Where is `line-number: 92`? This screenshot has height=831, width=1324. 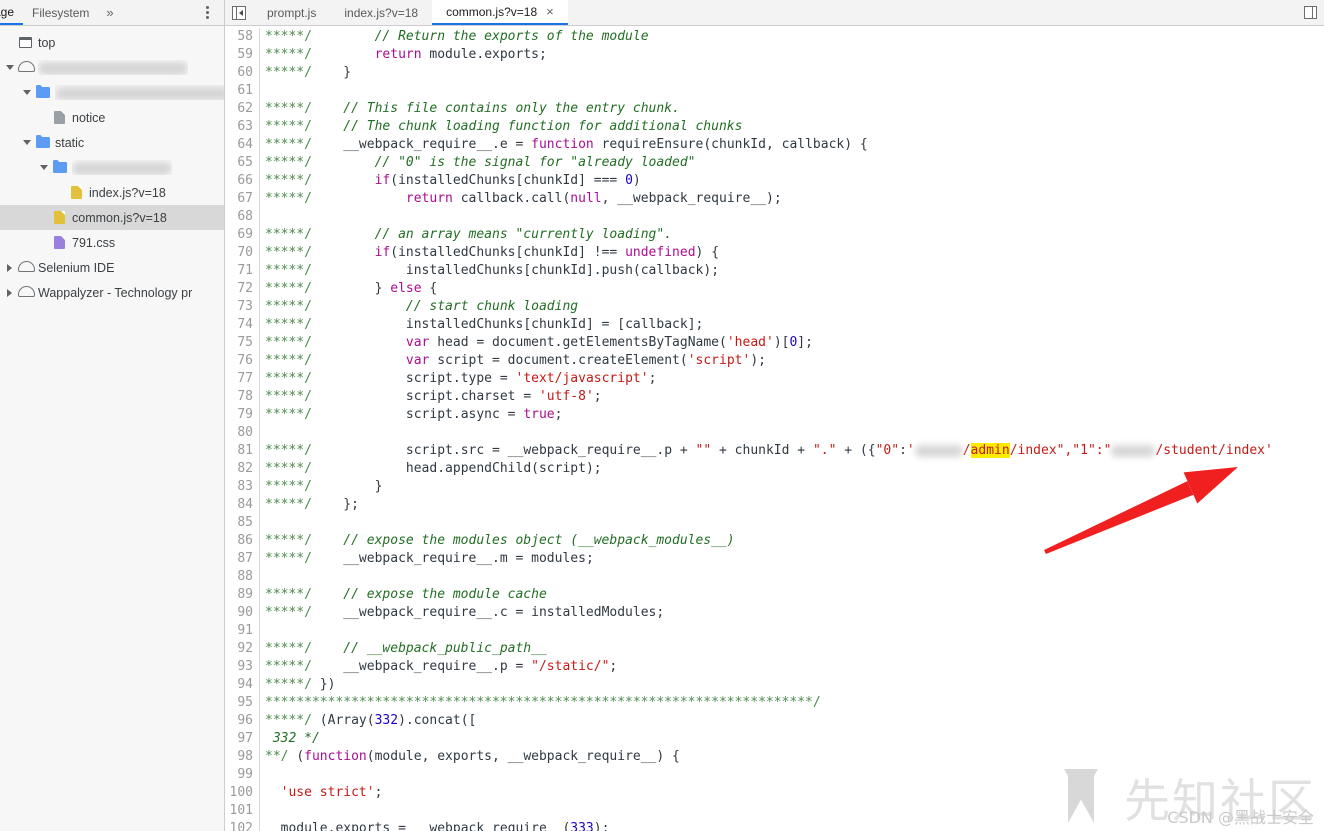
line-number: 92 is located at coordinates (245, 648).